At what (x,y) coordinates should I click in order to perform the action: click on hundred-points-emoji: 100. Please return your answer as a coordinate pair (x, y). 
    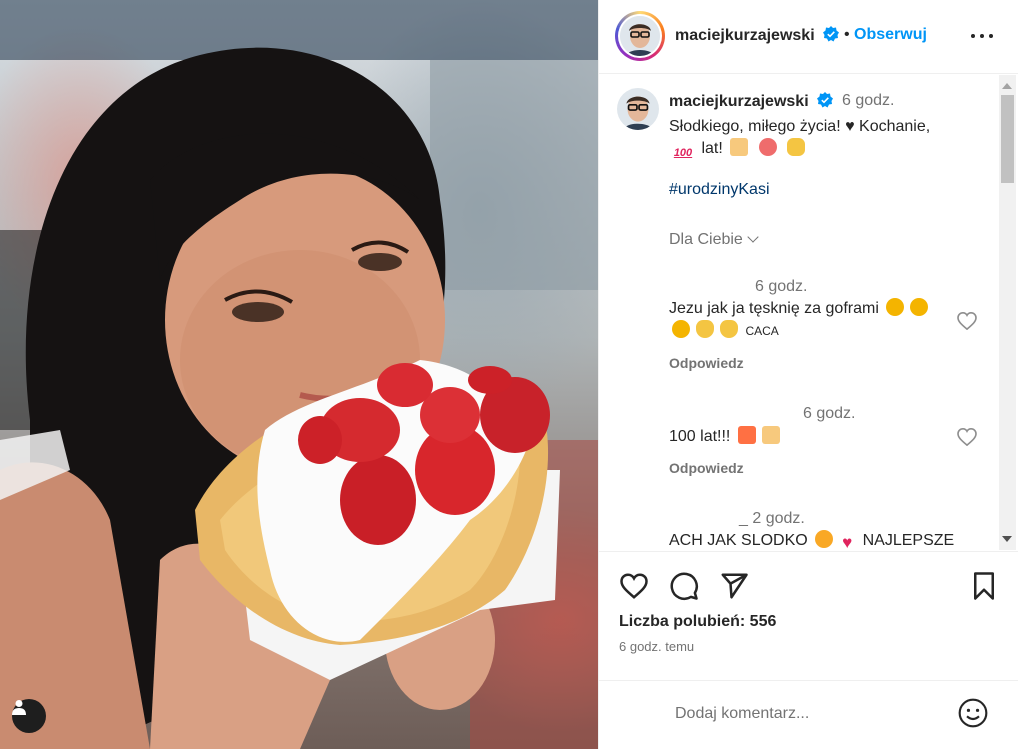
    Looking at the image, I should click on (683, 153).